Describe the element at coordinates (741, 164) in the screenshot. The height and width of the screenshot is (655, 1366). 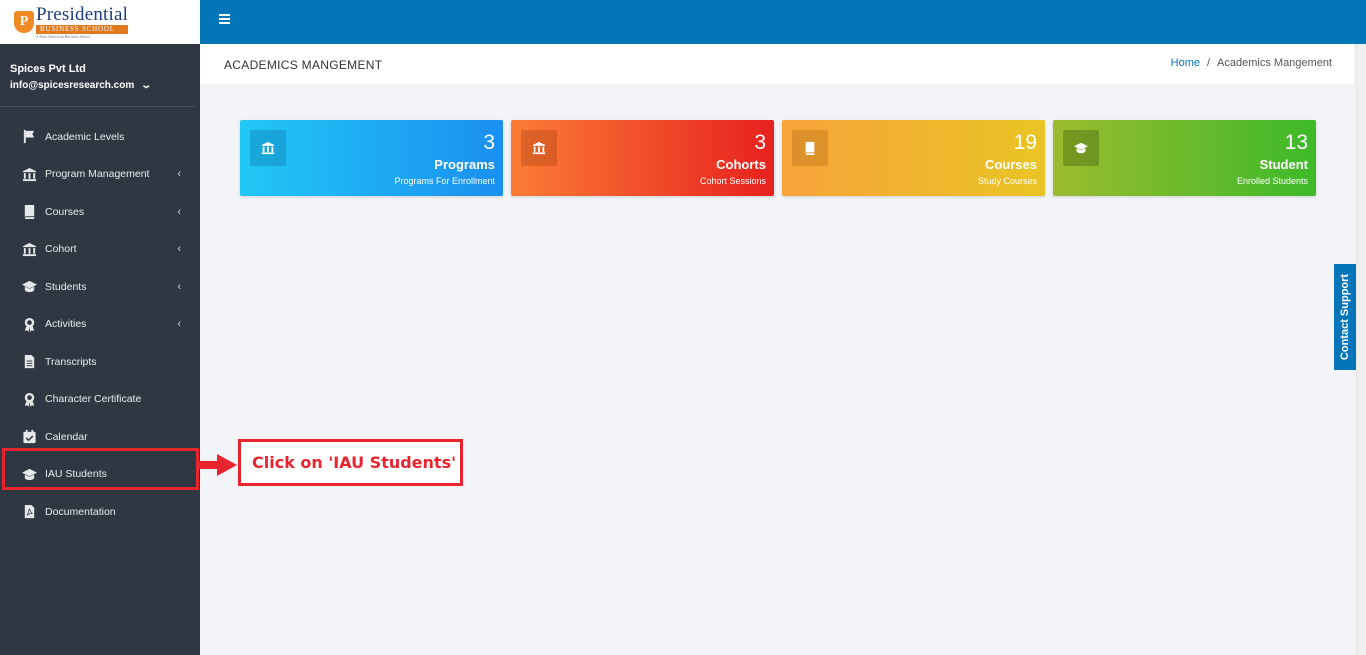
I see `stat-title: Cohorts` at that location.